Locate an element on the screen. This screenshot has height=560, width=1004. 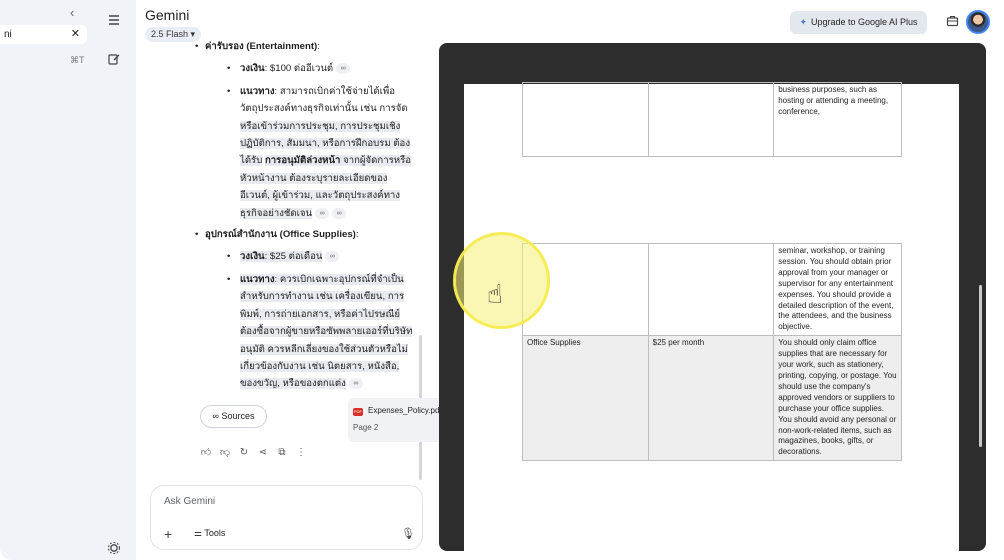
office-heading: อุปกรณ์สำนักงาน is located at coordinates (242, 235).